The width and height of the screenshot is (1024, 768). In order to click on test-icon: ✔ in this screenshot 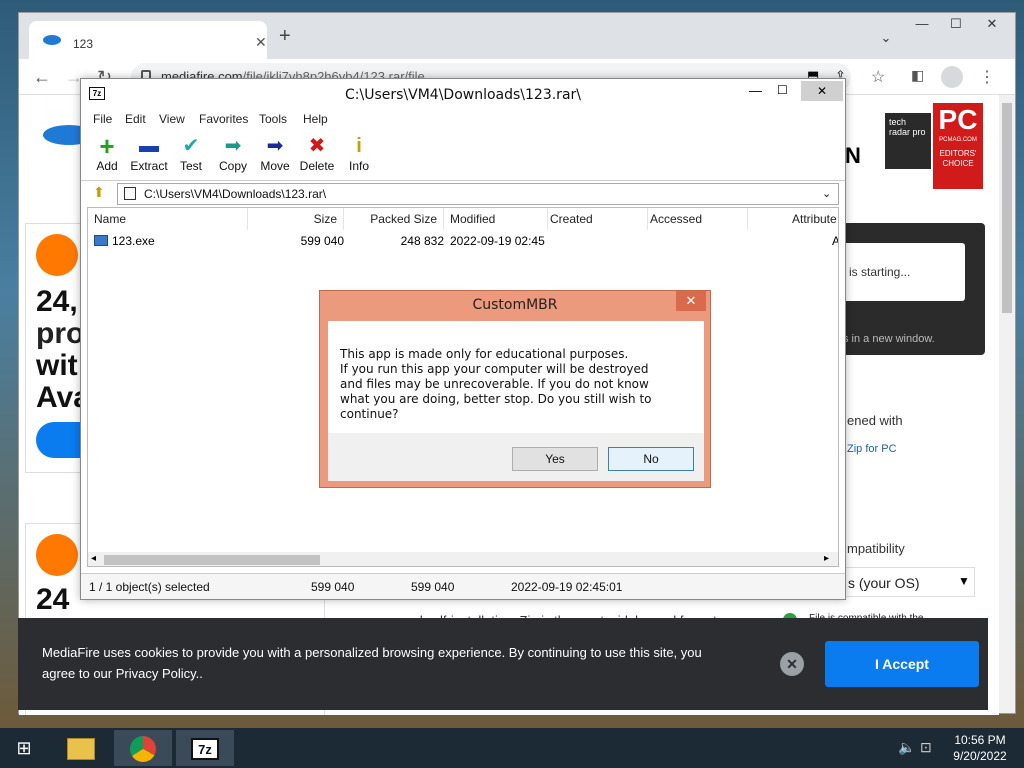, I will do `click(191, 146)`.